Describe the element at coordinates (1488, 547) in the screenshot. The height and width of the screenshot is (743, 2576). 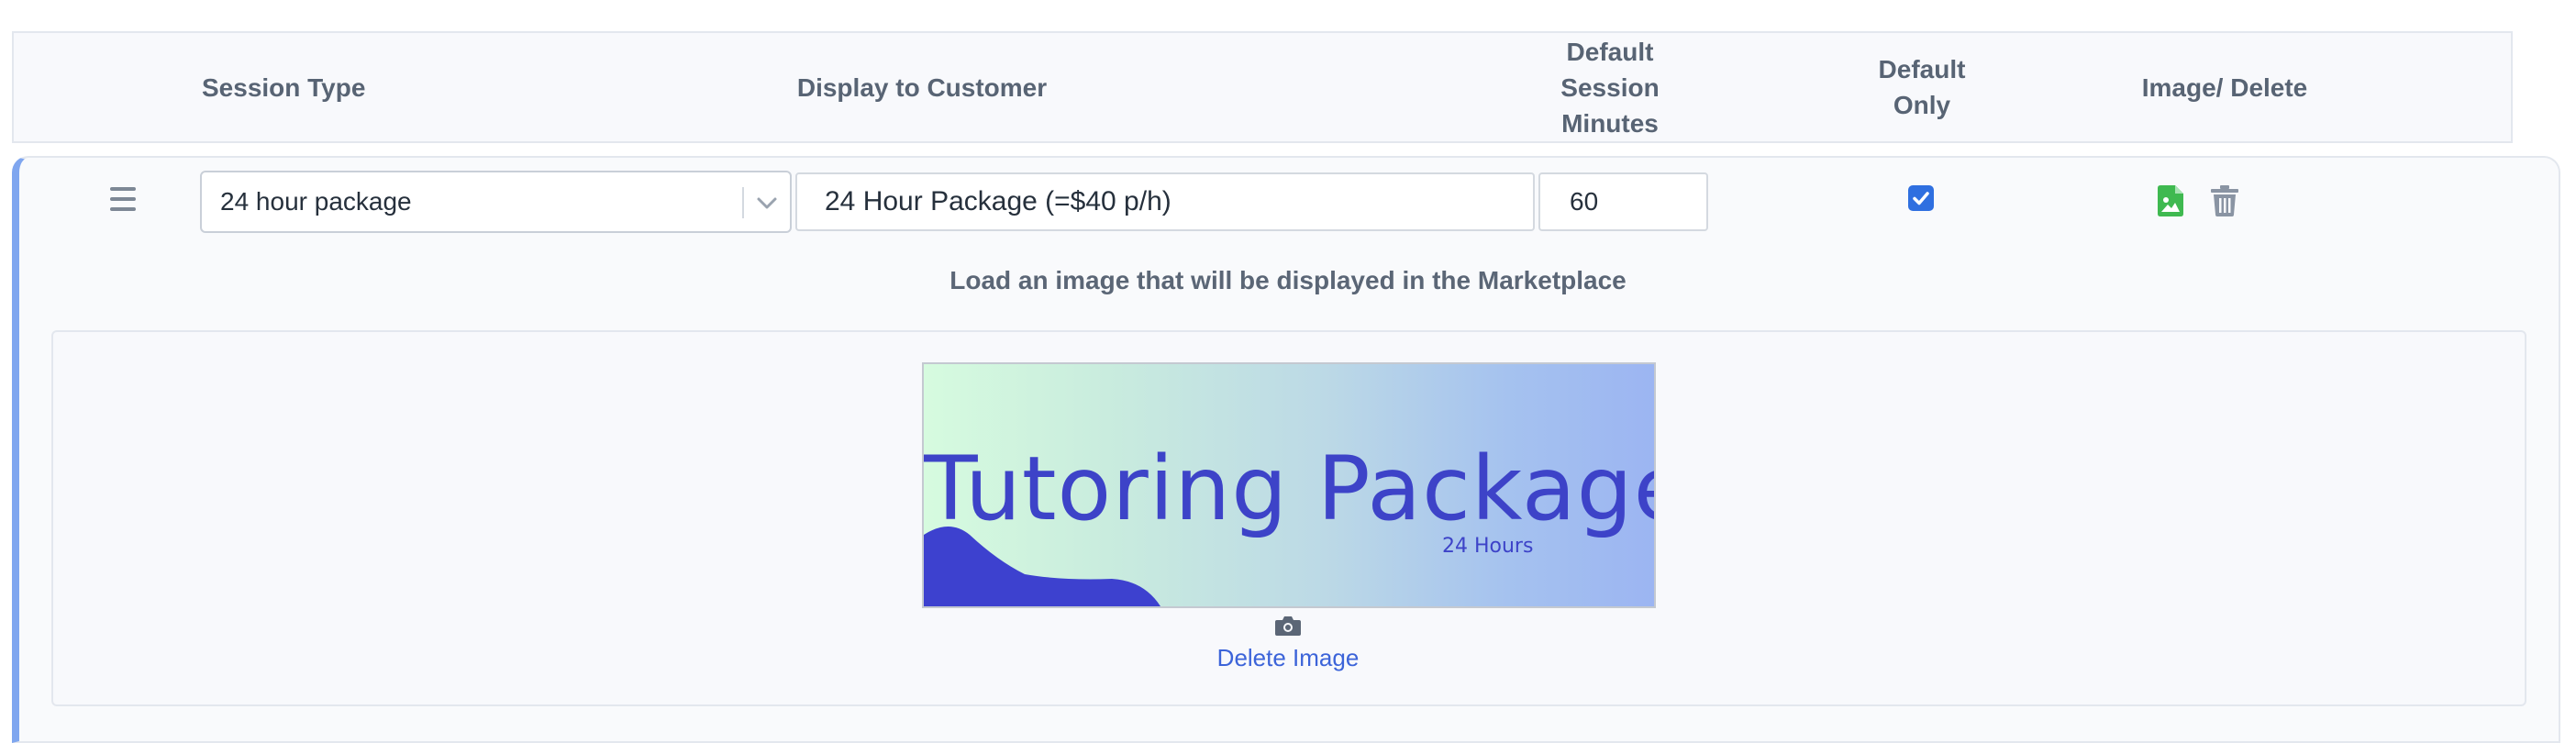
I see `banner-subtitle: 24 Hours` at that location.